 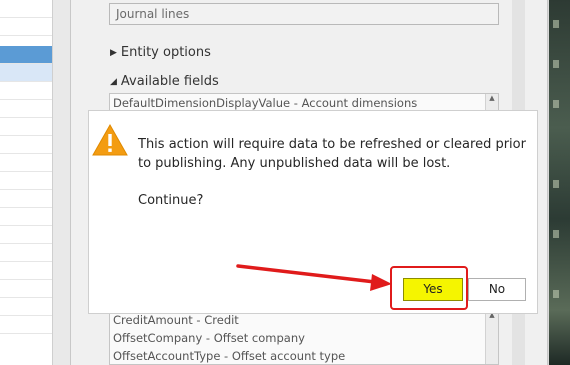 I want to click on annotation-arrow, so click(x=314, y=277).